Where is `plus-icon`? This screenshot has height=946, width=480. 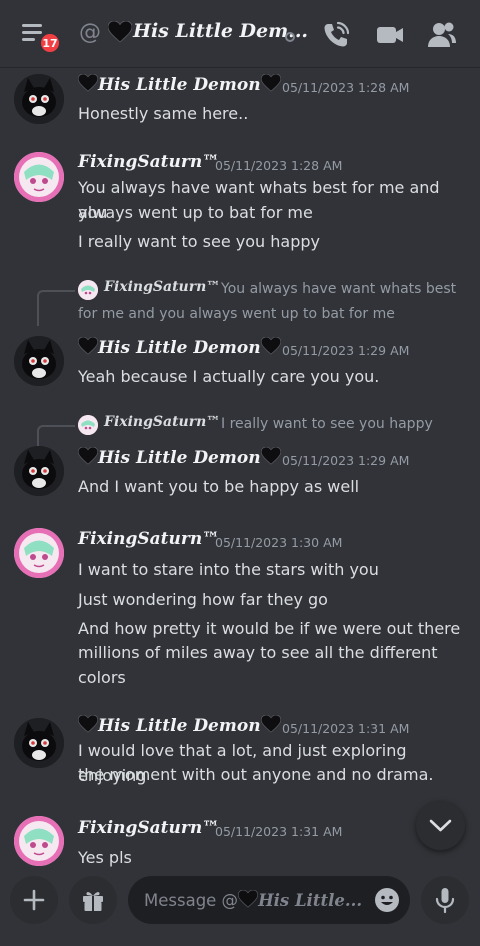 plus-icon is located at coordinates (34, 900).